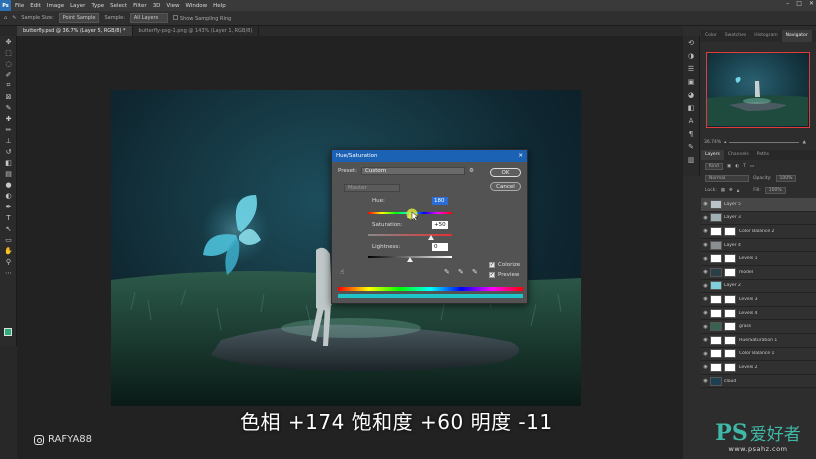  What do you see at coordinates (711, 36) in the screenshot?
I see `tab-color: Color` at bounding box center [711, 36].